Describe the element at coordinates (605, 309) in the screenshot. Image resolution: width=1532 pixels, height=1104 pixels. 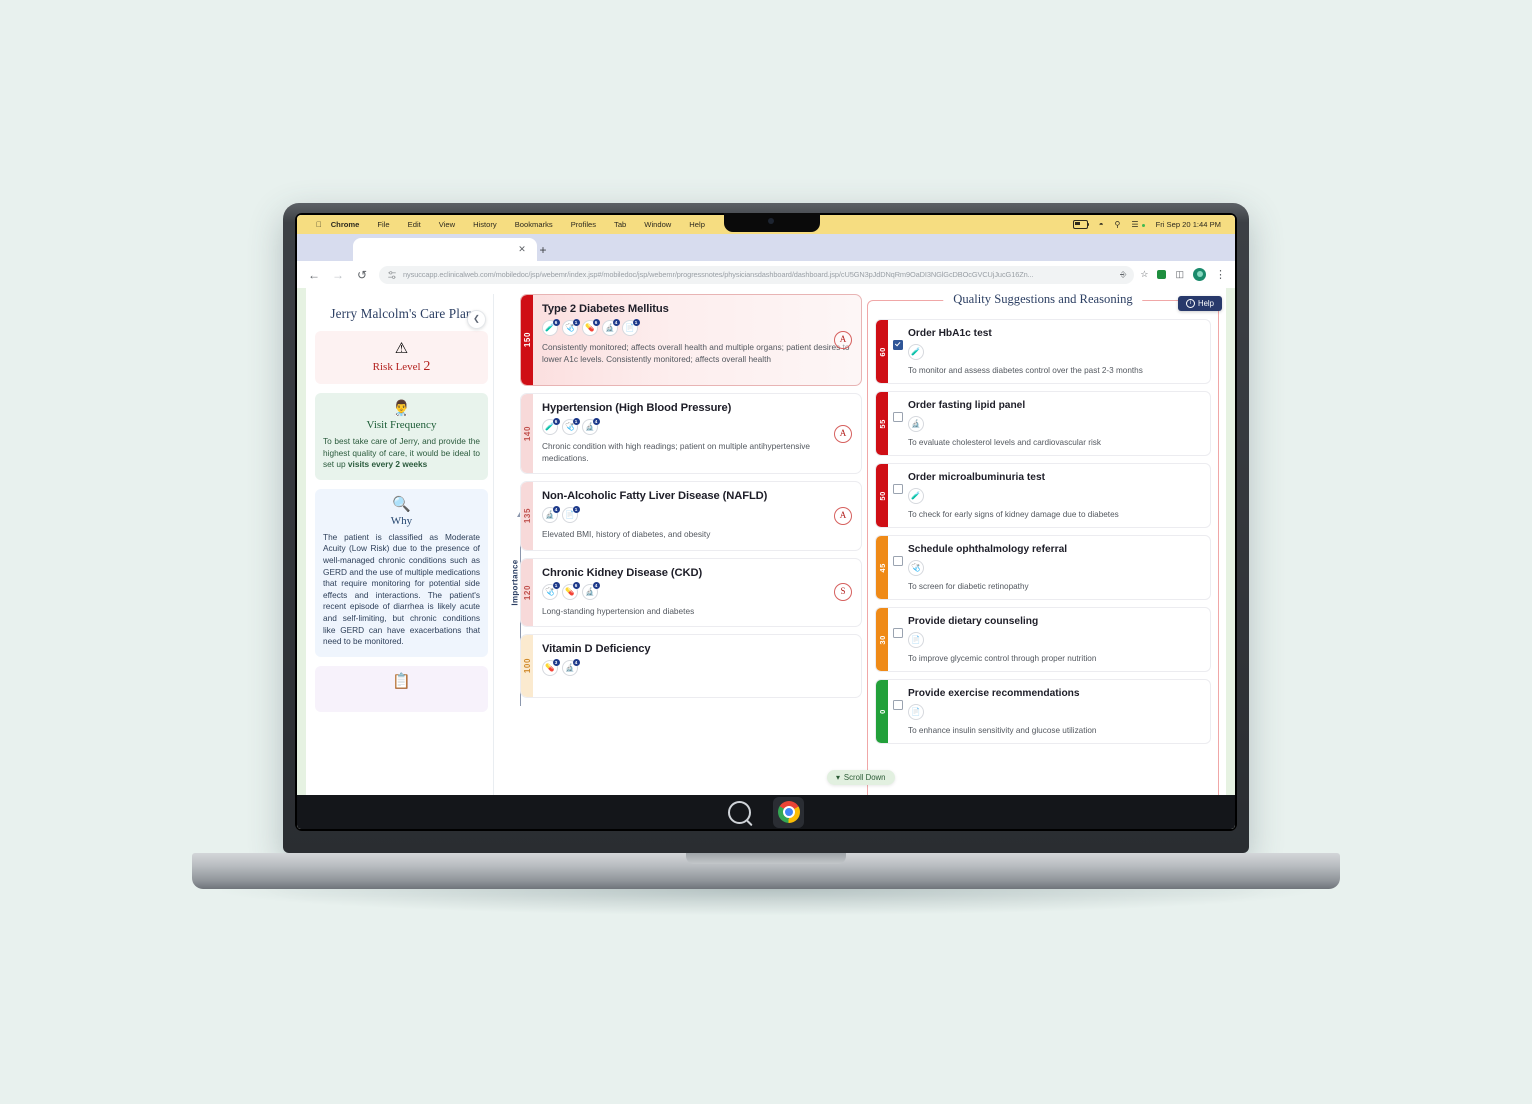
I see `condition-title: Type 2 Diabetes Mellitus` at that location.